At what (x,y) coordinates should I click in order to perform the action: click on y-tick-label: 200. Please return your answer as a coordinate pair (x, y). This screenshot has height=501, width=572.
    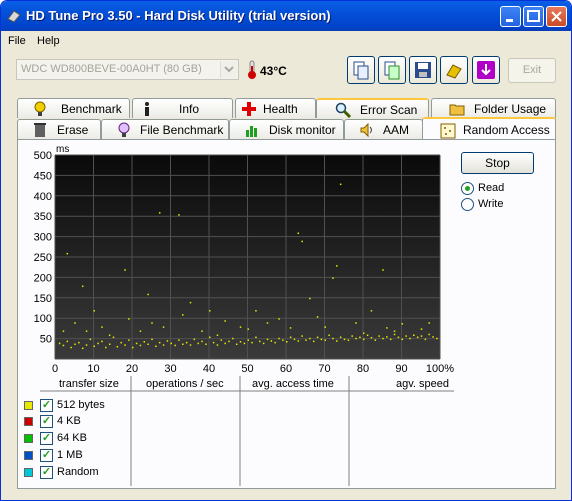
    Looking at the image, I should click on (43, 278).